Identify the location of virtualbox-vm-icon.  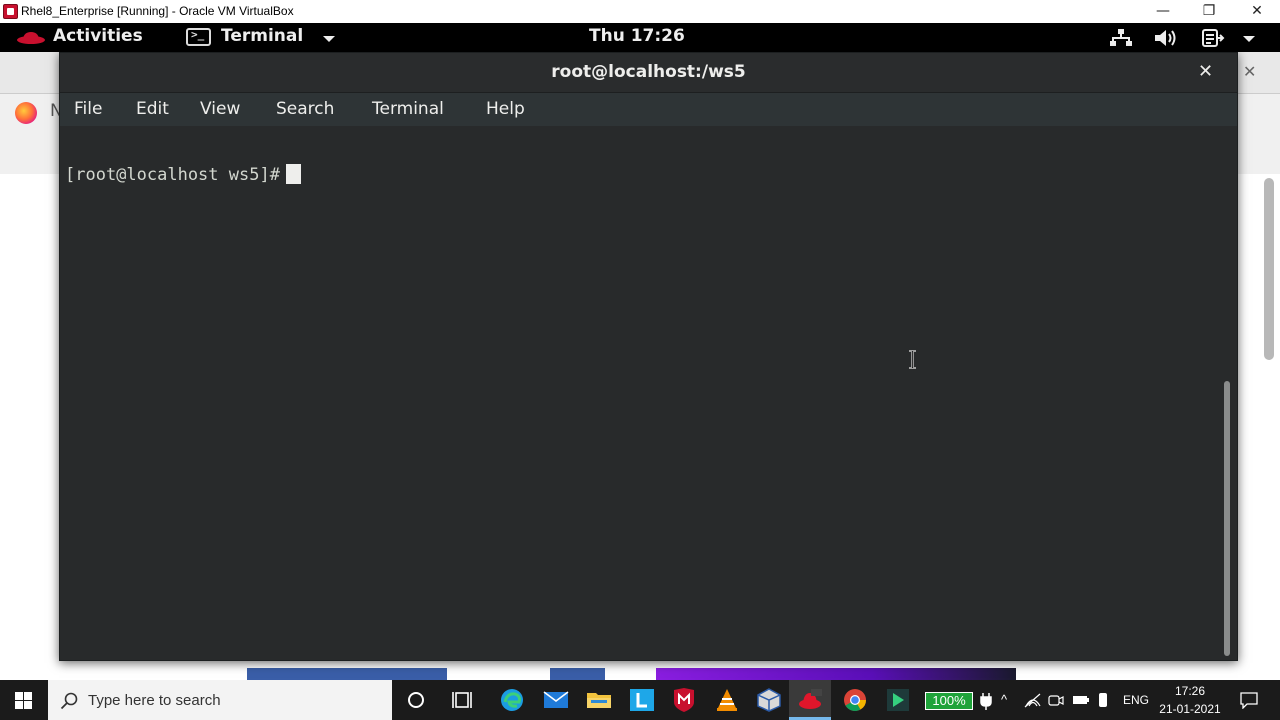
(10, 11).